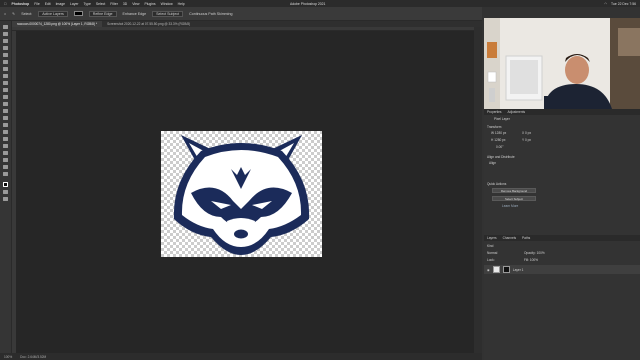 This screenshot has width=640, height=360. What do you see at coordinates (623, 4) in the screenshot?
I see `clock: Tue 22 Dec 7:56` at bounding box center [623, 4].